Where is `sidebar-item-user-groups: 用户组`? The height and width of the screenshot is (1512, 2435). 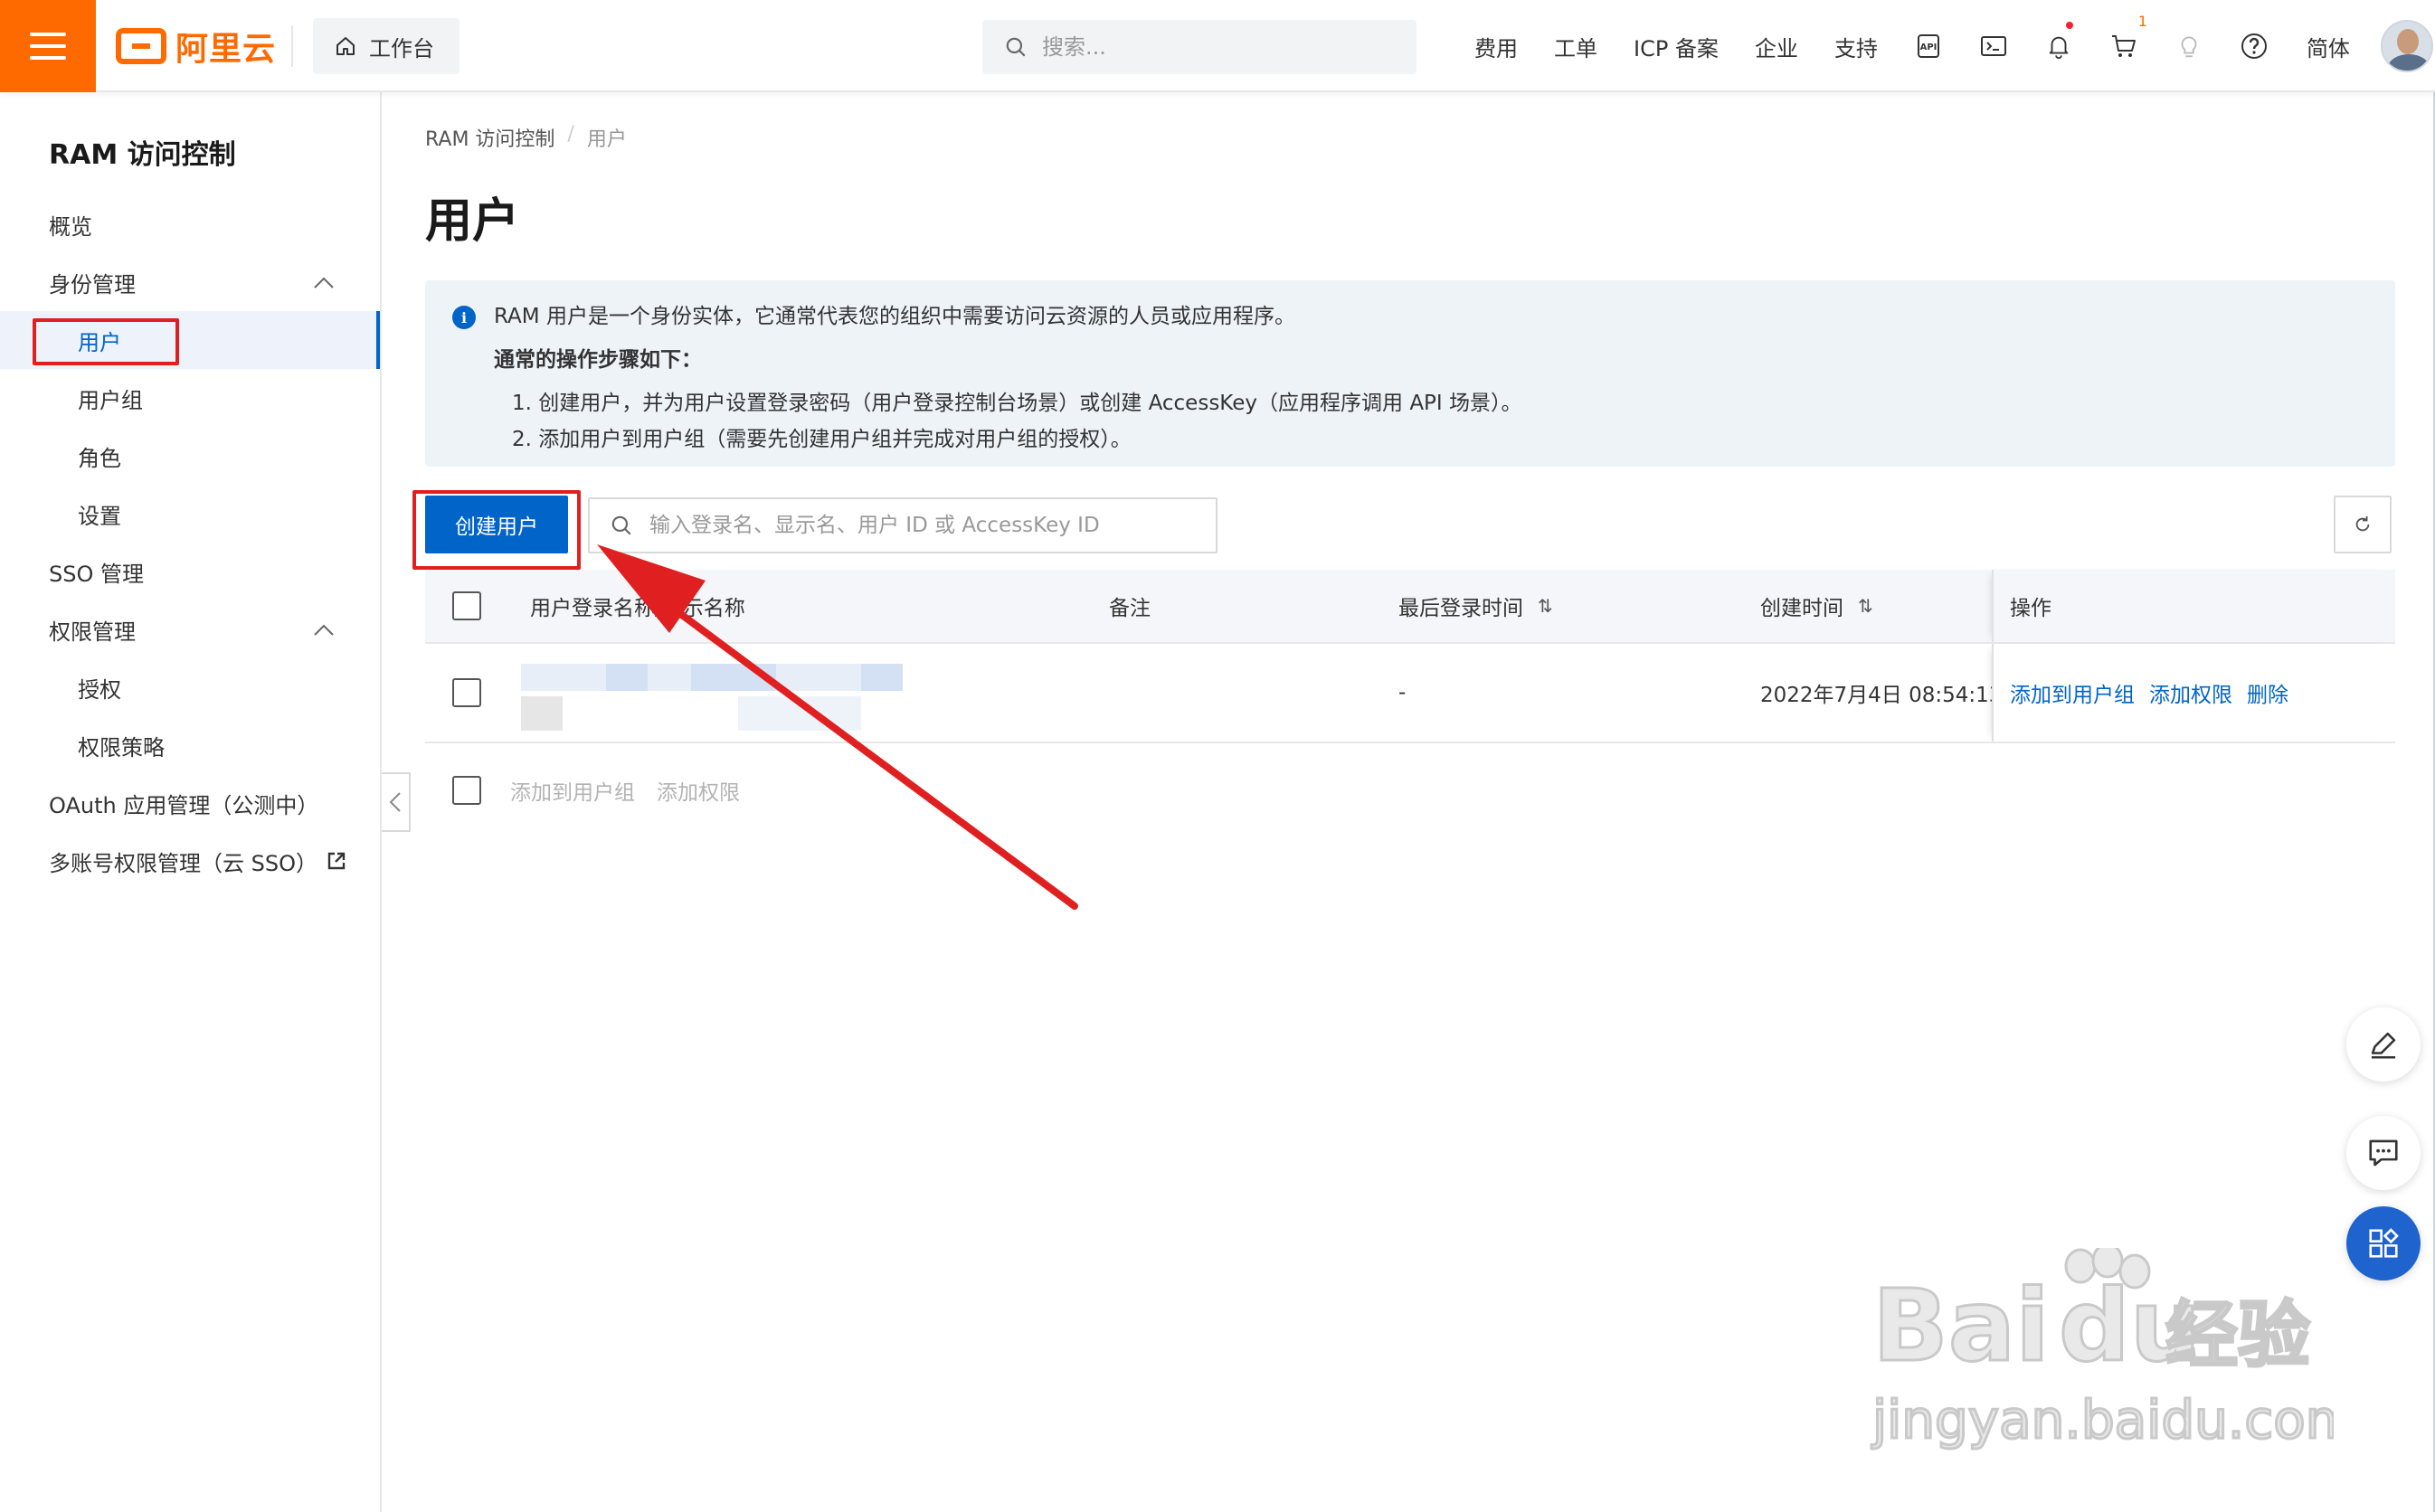
sidebar-item-user-groups: 用户组 is located at coordinates (190, 398).